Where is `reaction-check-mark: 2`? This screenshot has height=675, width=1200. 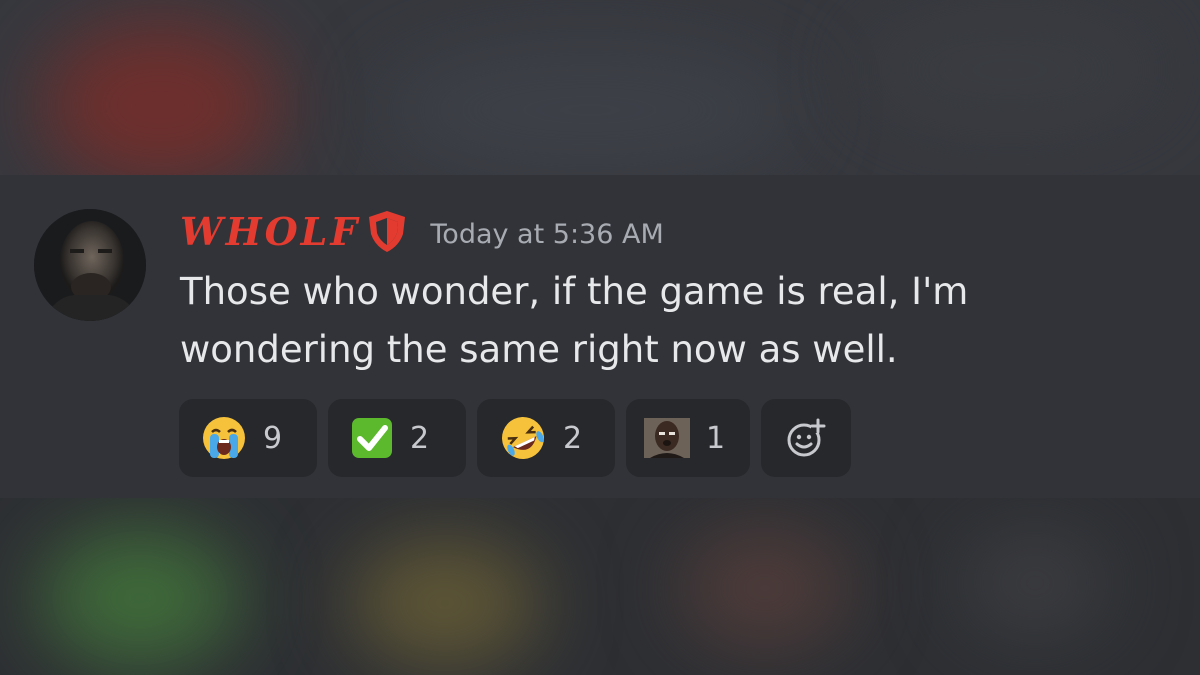
reaction-check-mark: 2 is located at coordinates (397, 438).